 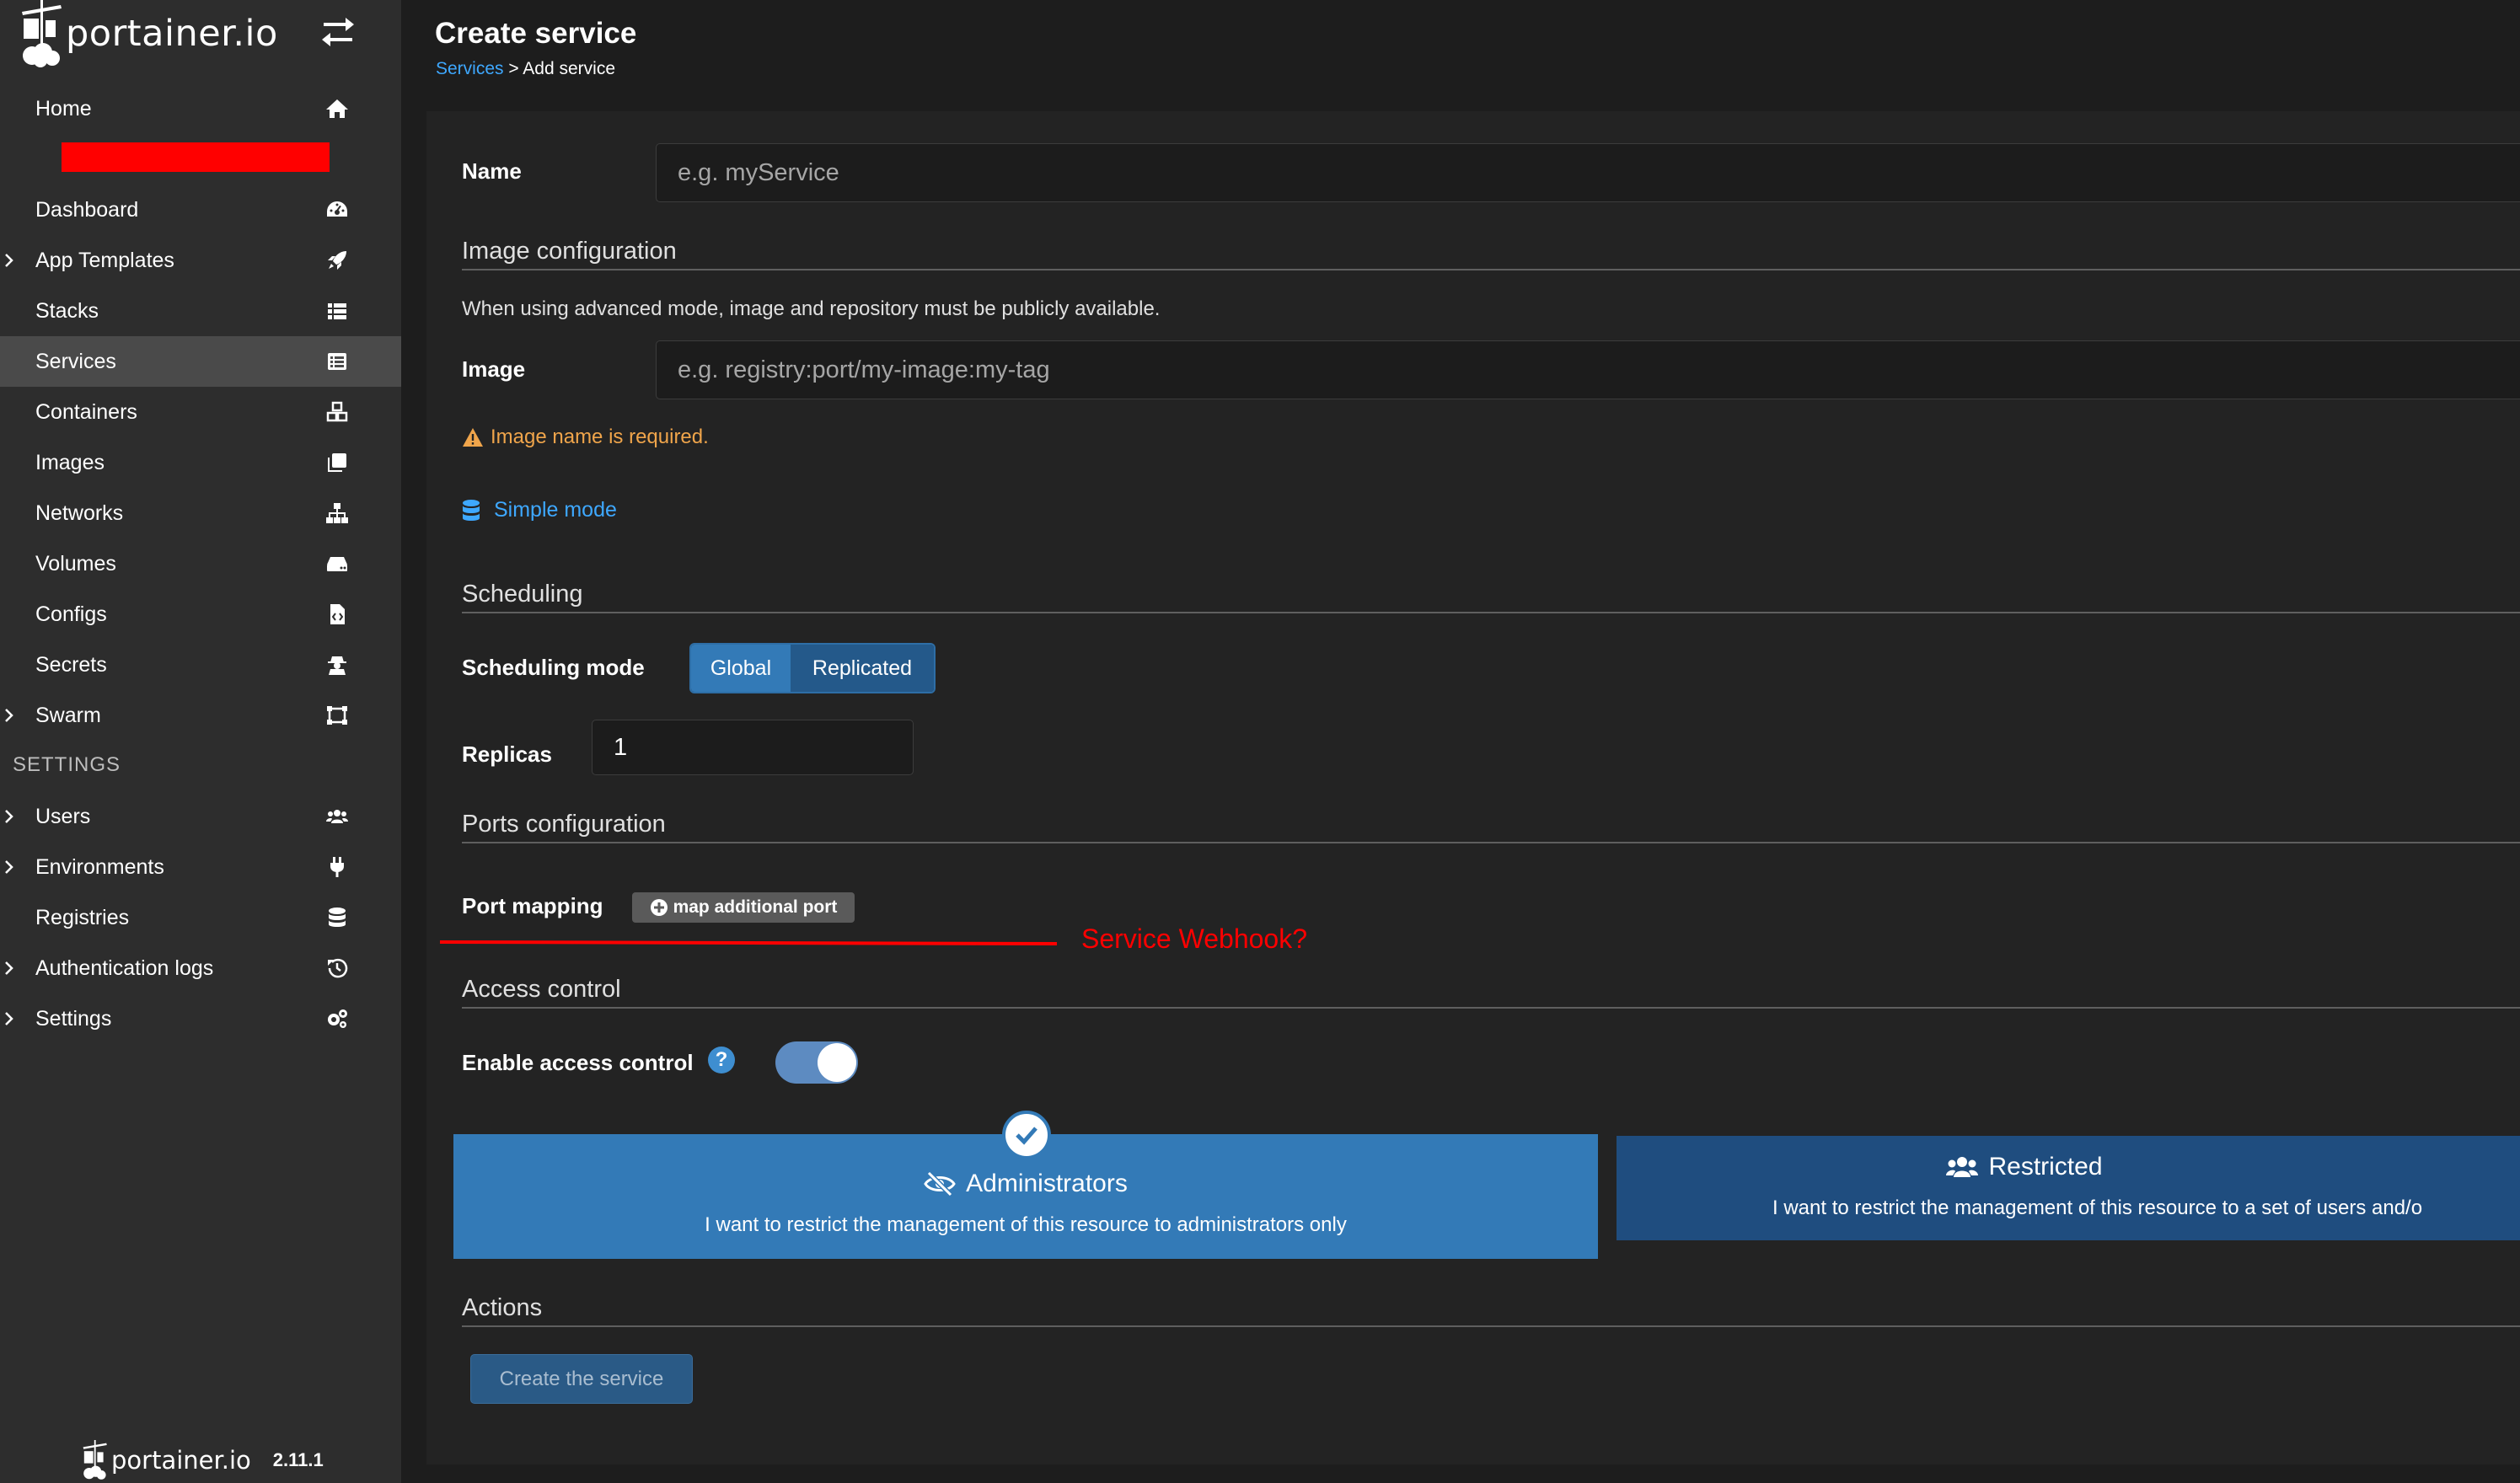 What do you see at coordinates (564, 824) in the screenshot?
I see `ports-configuration-heading: Ports configuration` at bounding box center [564, 824].